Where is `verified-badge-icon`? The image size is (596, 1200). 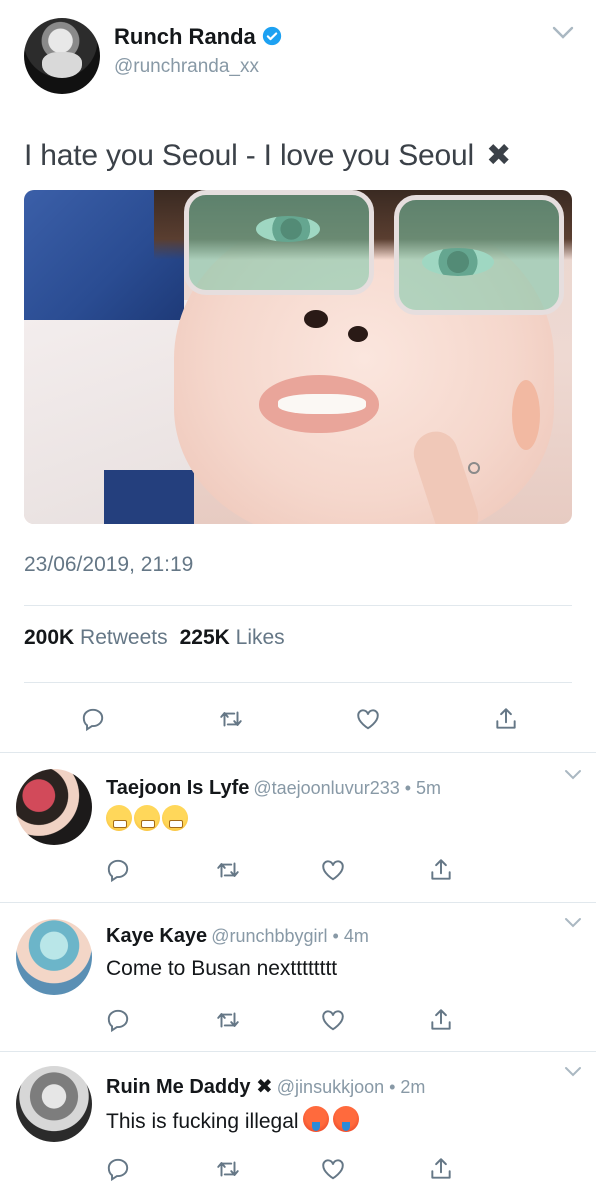
verified-badge-icon is located at coordinates (271, 36).